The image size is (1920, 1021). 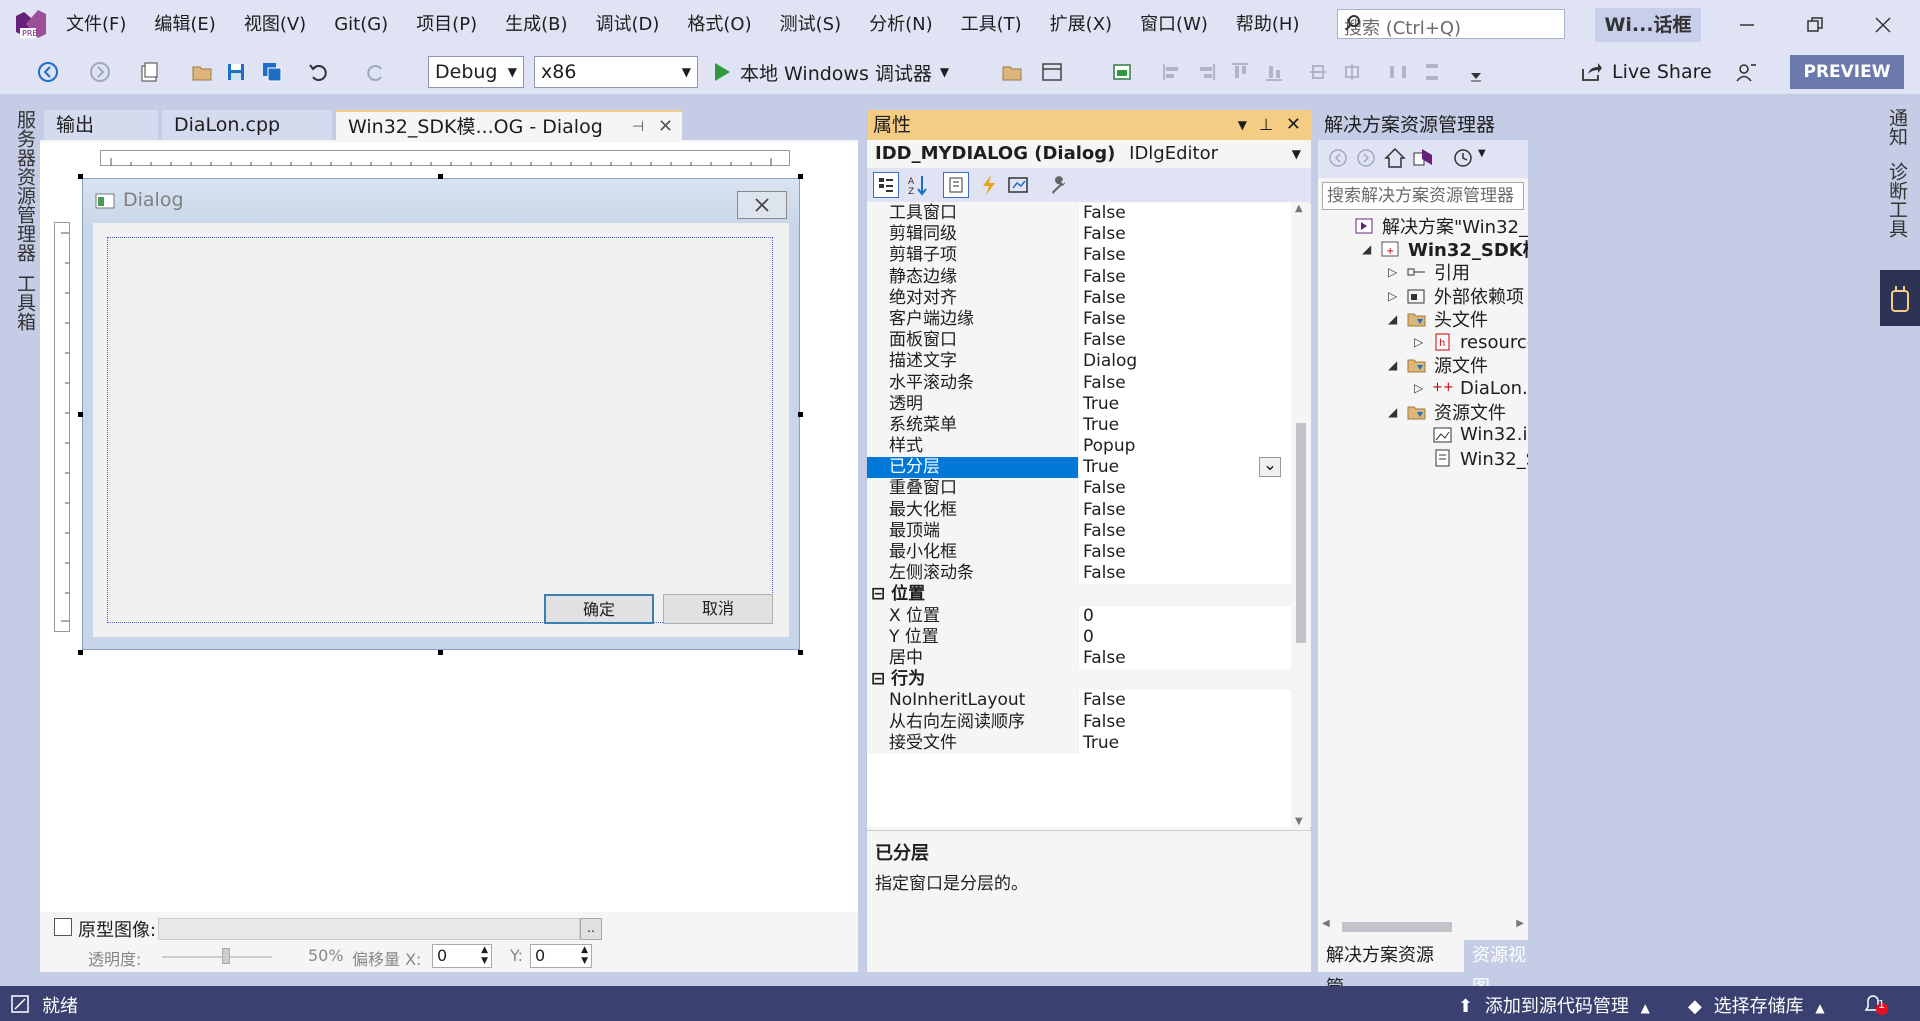 I want to click on property-row: 最大化框 False, so click(x=1079, y=510).